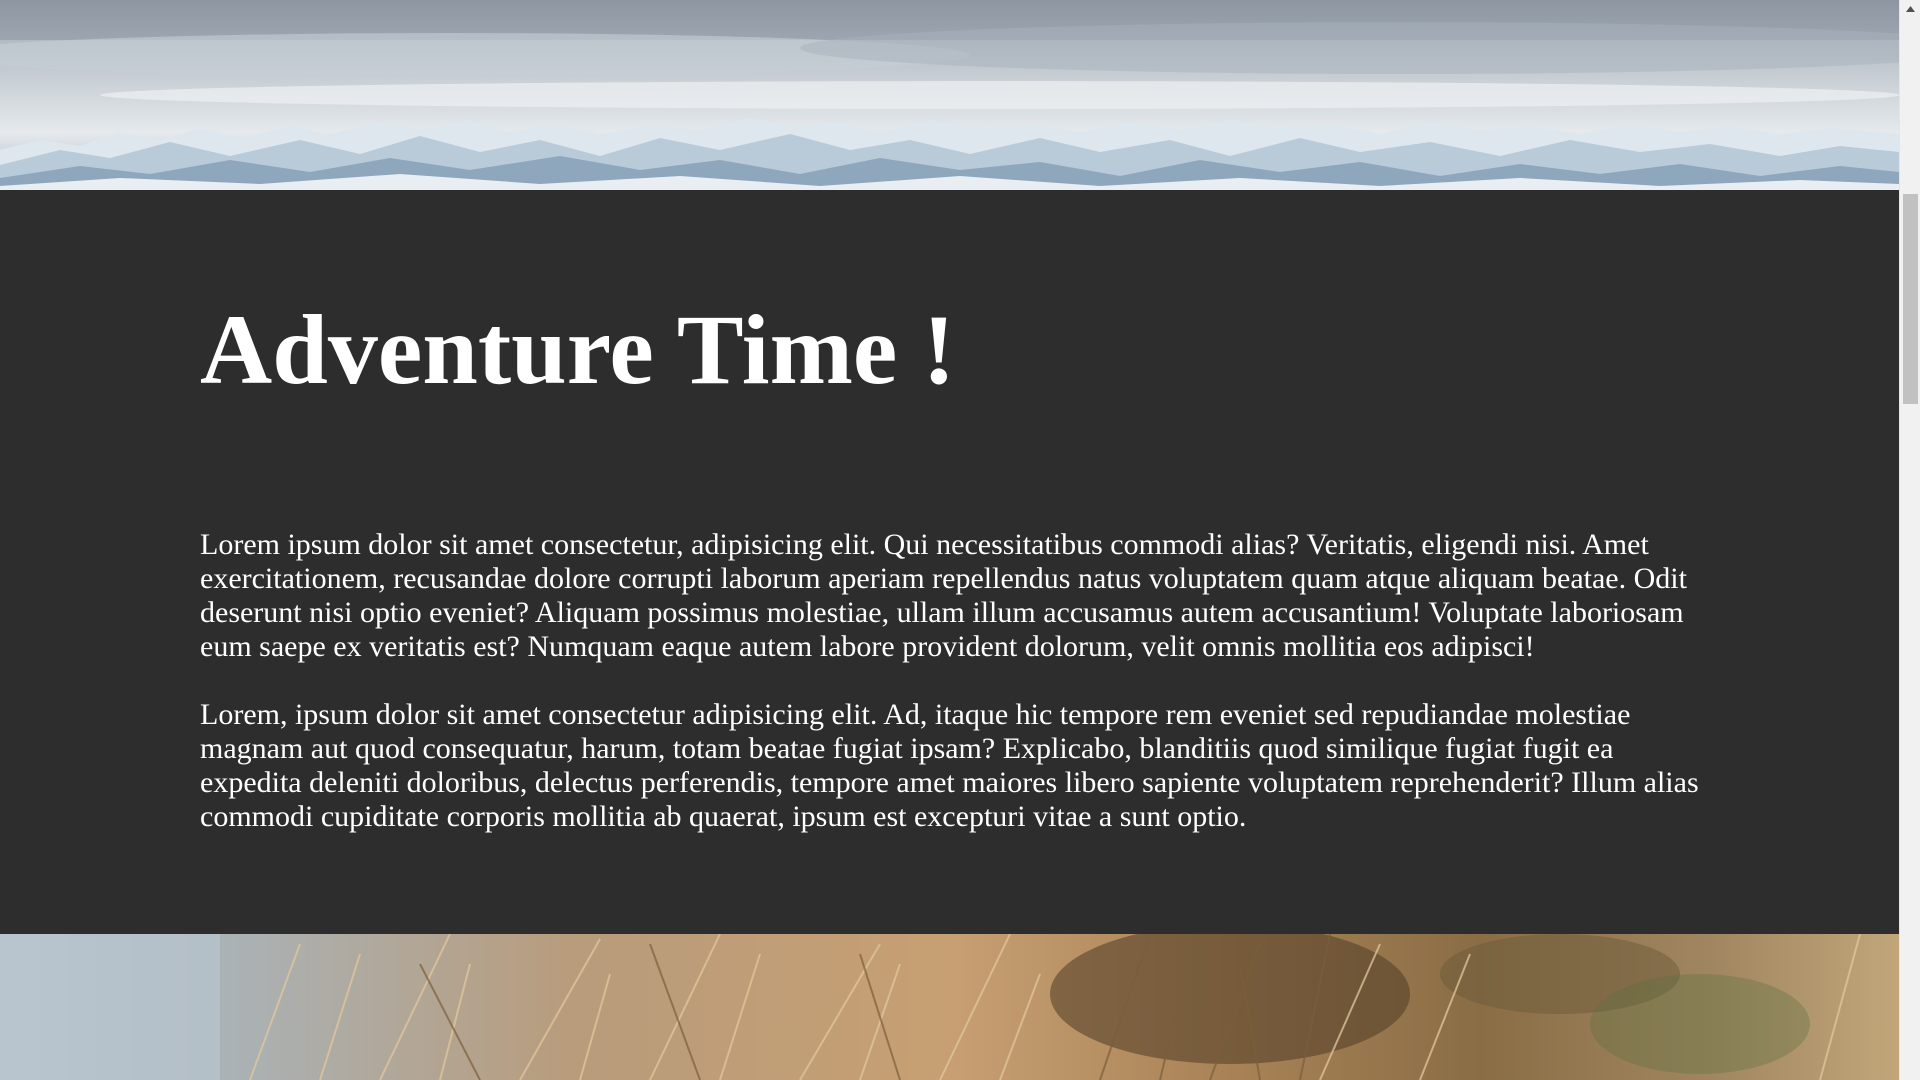 The width and height of the screenshot is (1920, 1080). I want to click on scrollbar-thumb, so click(1910, 299).